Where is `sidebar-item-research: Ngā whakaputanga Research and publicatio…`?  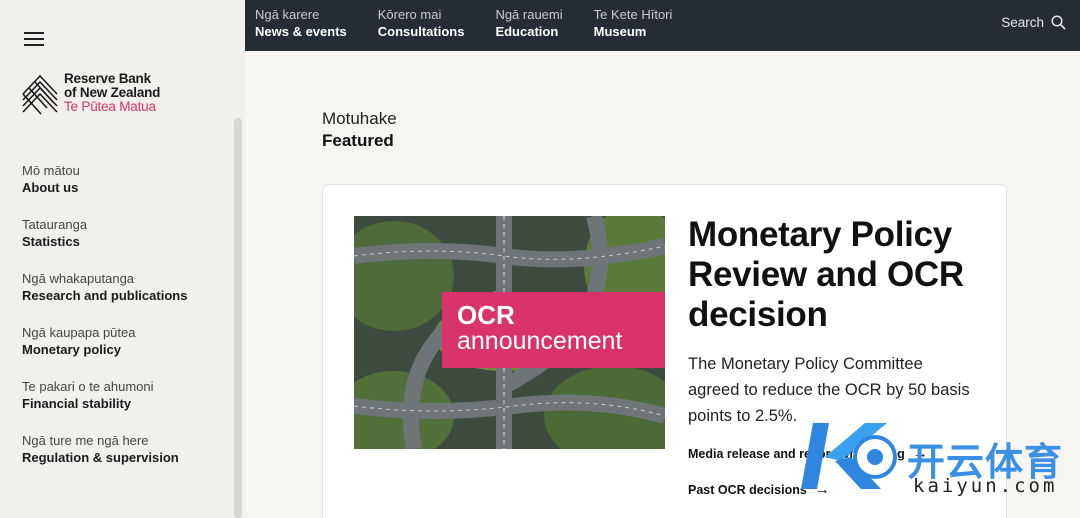
sidebar-item-research: Ngā whakaputanga Research and publicatio… is located at coordinates (104, 288).